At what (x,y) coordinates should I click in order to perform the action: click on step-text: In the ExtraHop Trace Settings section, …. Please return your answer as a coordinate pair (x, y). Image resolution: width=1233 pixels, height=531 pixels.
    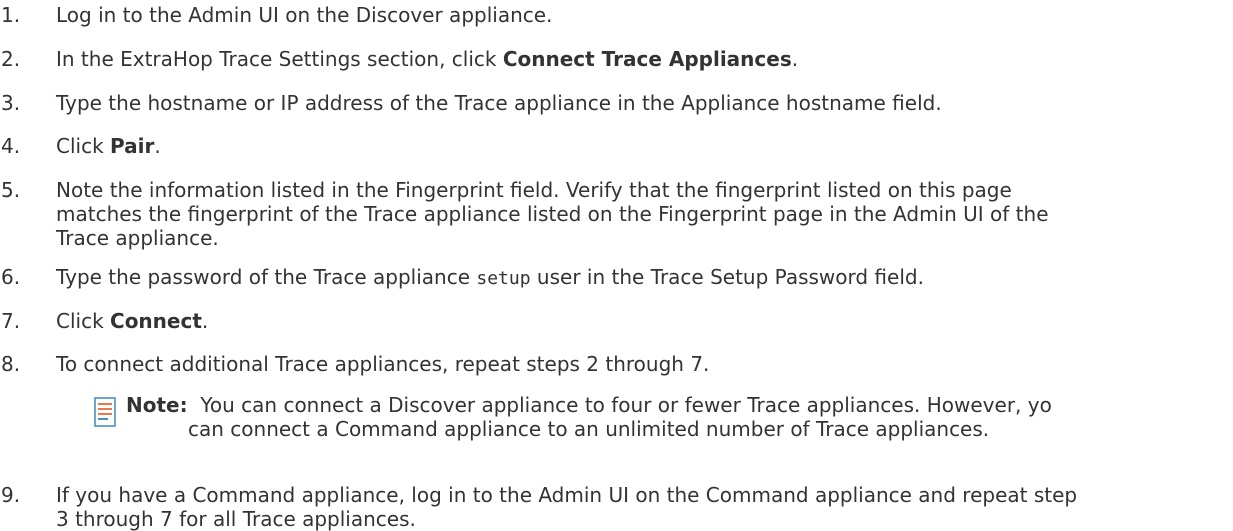
    Looking at the image, I should click on (427, 59).